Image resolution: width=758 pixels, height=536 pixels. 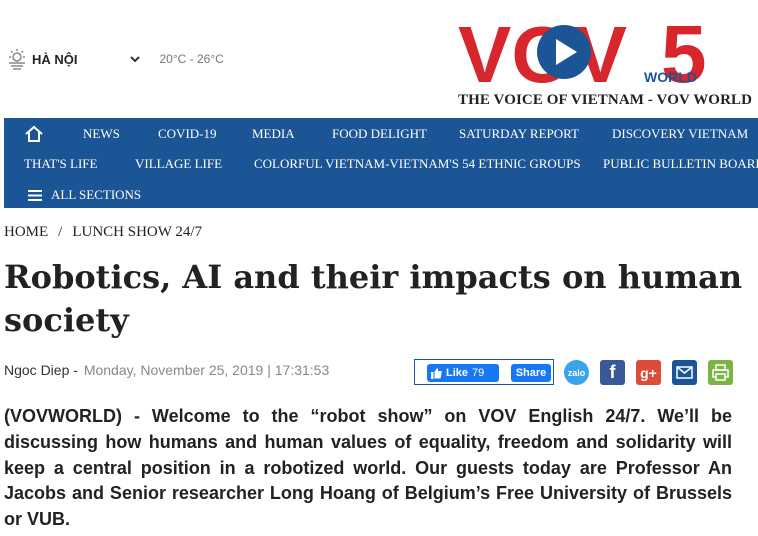 I want to click on like-label: Like, so click(x=457, y=373).